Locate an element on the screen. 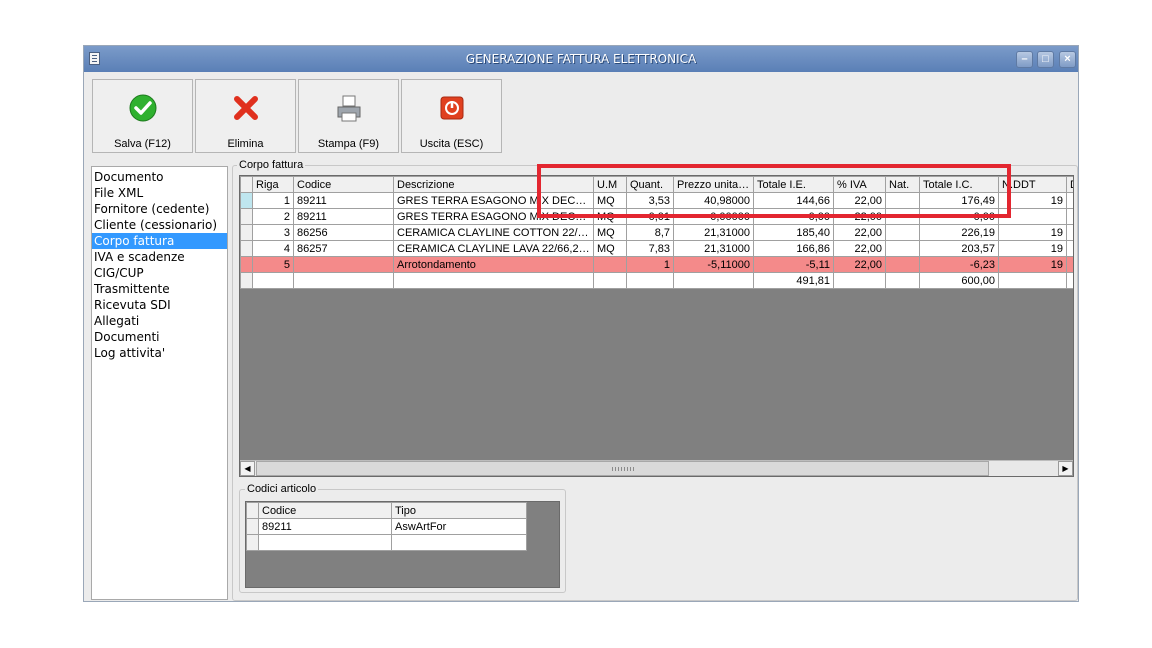  sidebar-item-corpo-fattura: Corpo fattura is located at coordinates (159, 241).